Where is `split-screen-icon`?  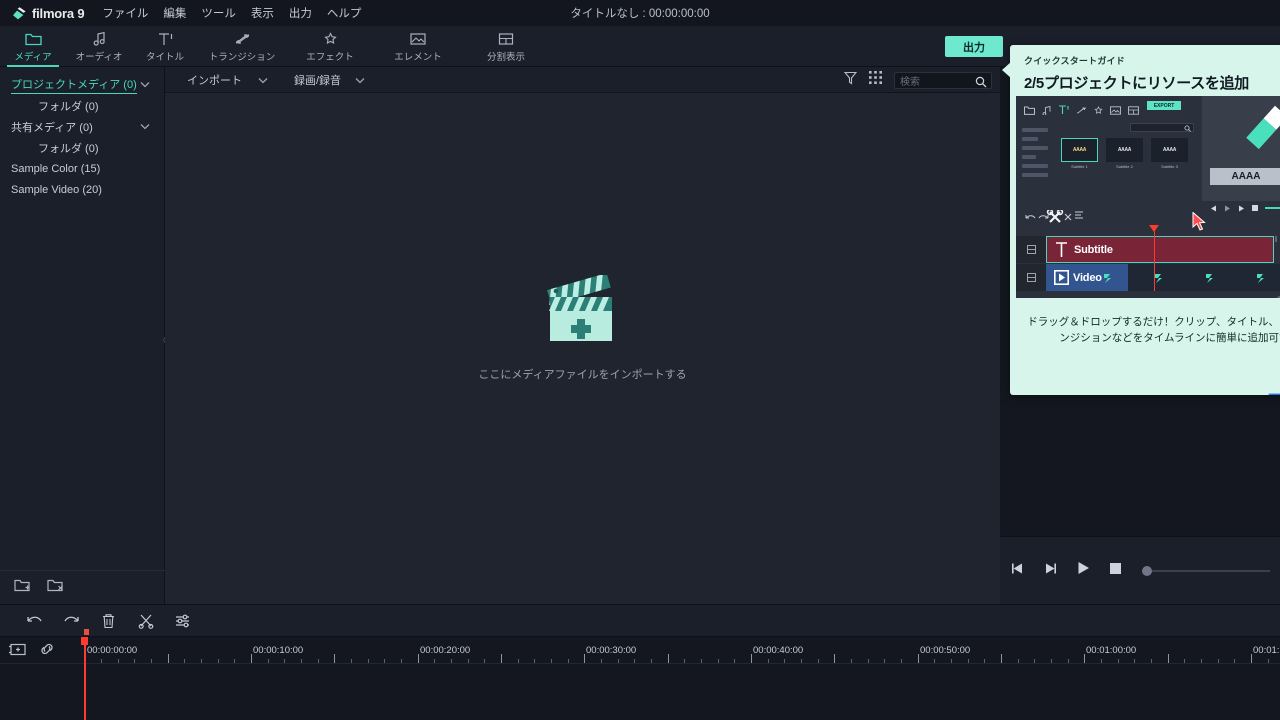
split-screen-icon is located at coordinates (506, 39).